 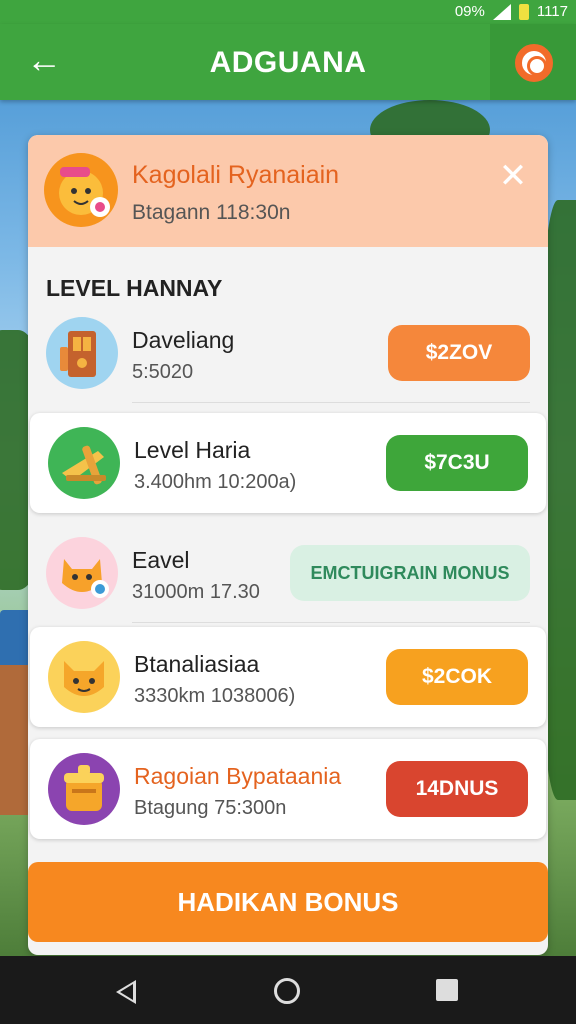 I want to click on notification-time: Btagann 118:30n, so click(x=211, y=212).